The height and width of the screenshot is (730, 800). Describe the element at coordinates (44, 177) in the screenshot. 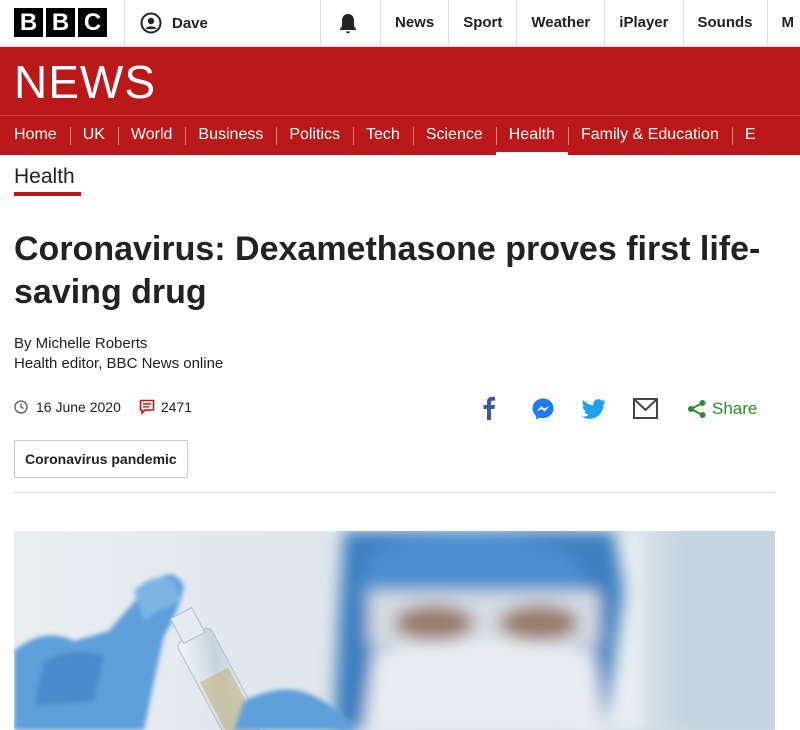

I see `section-link: Health` at that location.